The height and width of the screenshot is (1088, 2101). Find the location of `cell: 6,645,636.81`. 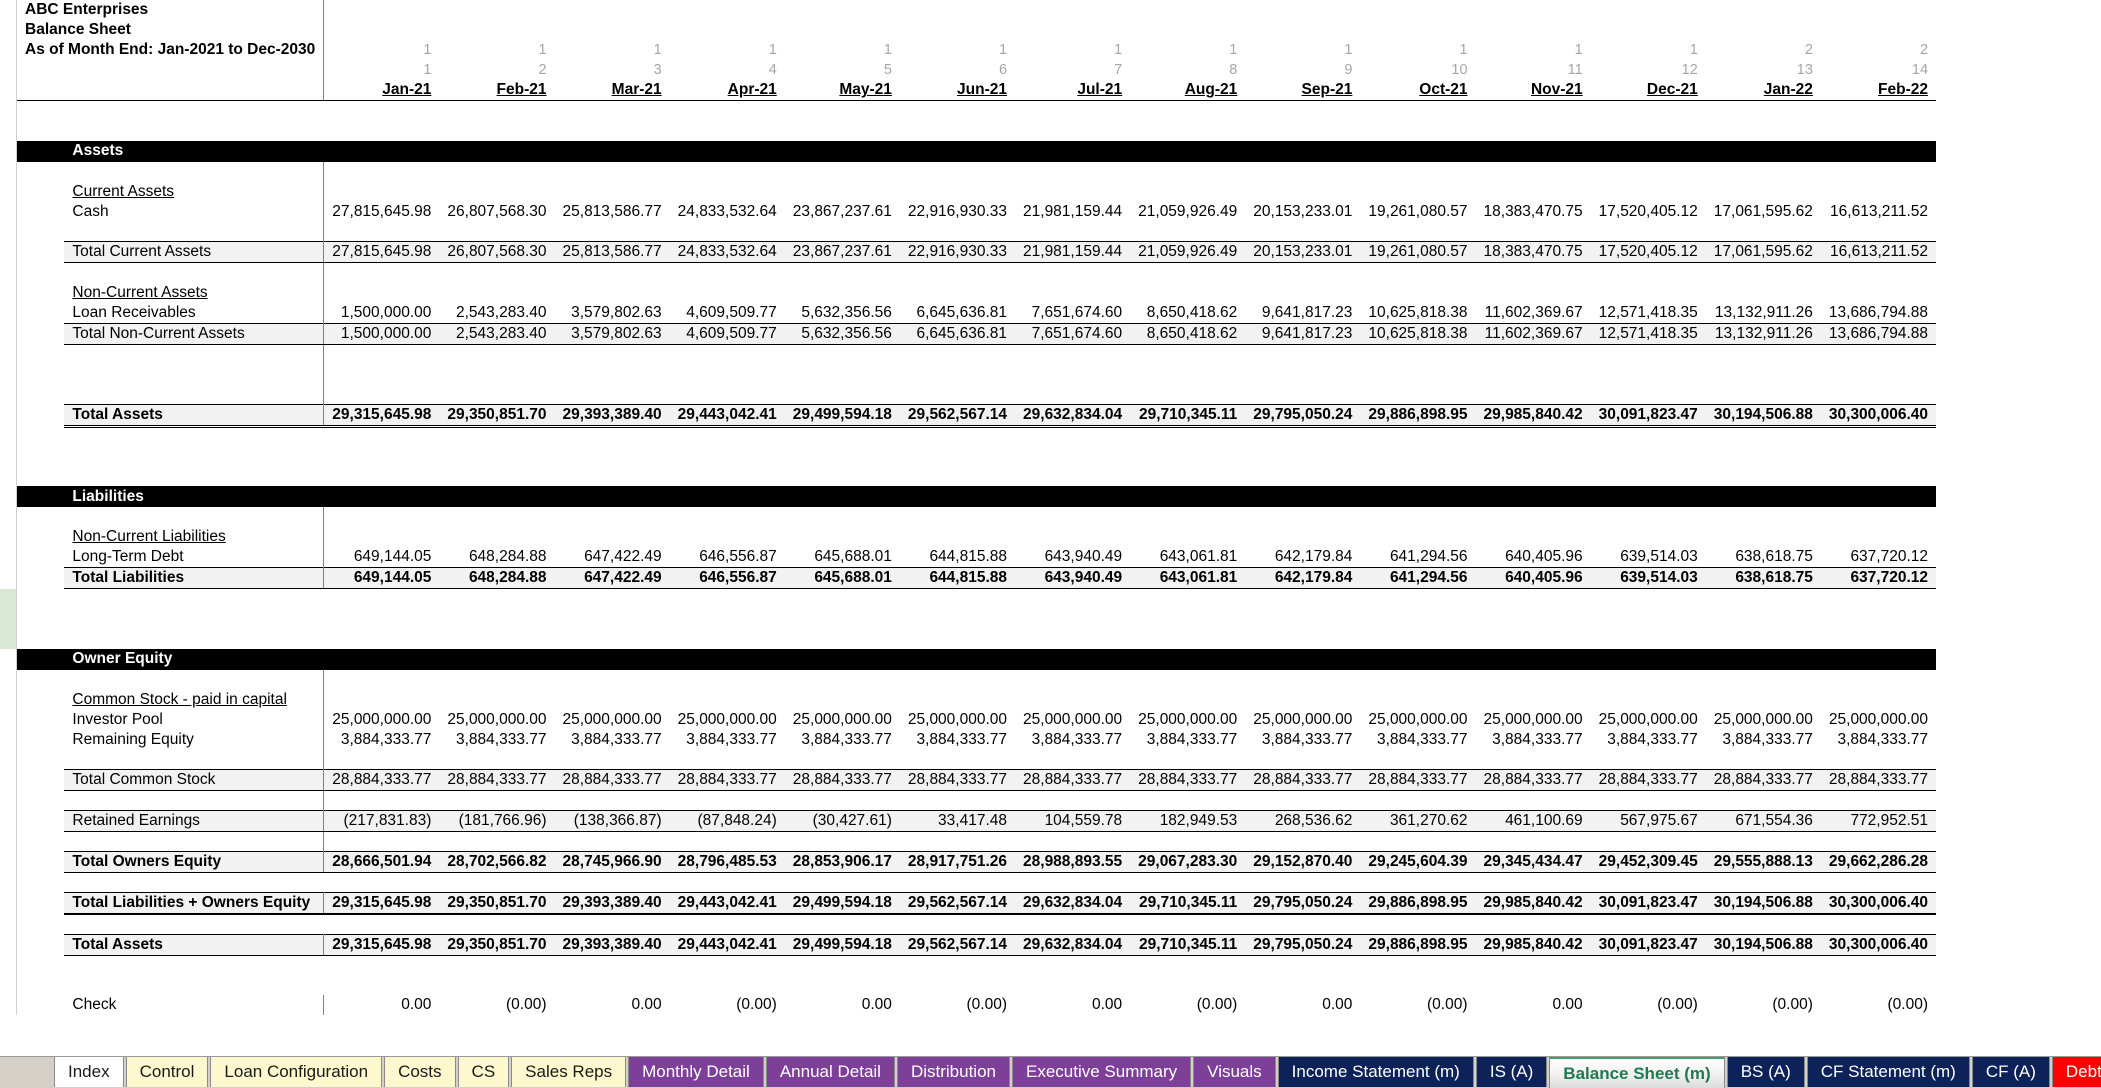

cell: 6,645,636.81 is located at coordinates (957, 333).